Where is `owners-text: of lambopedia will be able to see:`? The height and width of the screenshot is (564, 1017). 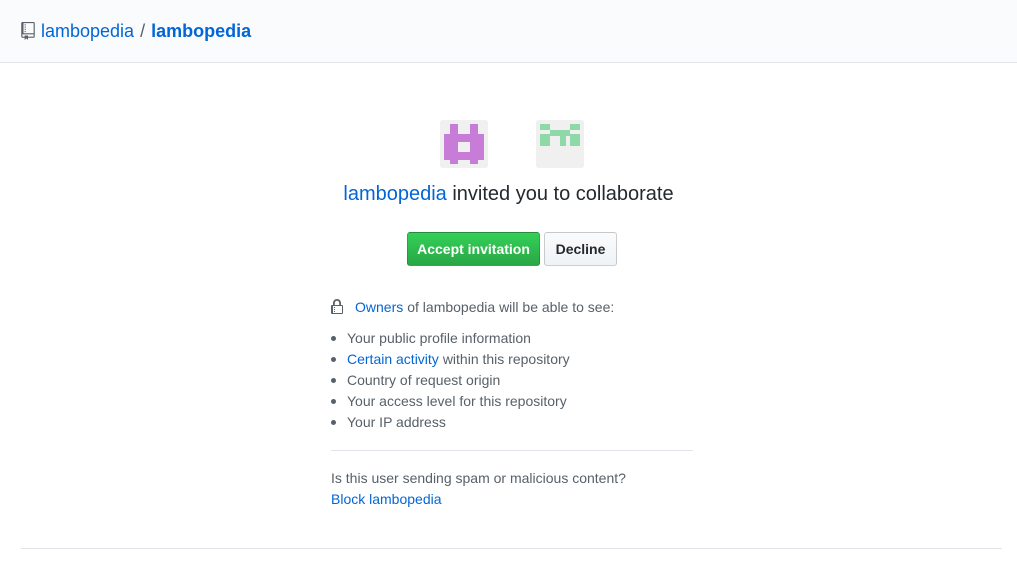
owners-text: of lambopedia will be able to see: is located at coordinates (511, 307).